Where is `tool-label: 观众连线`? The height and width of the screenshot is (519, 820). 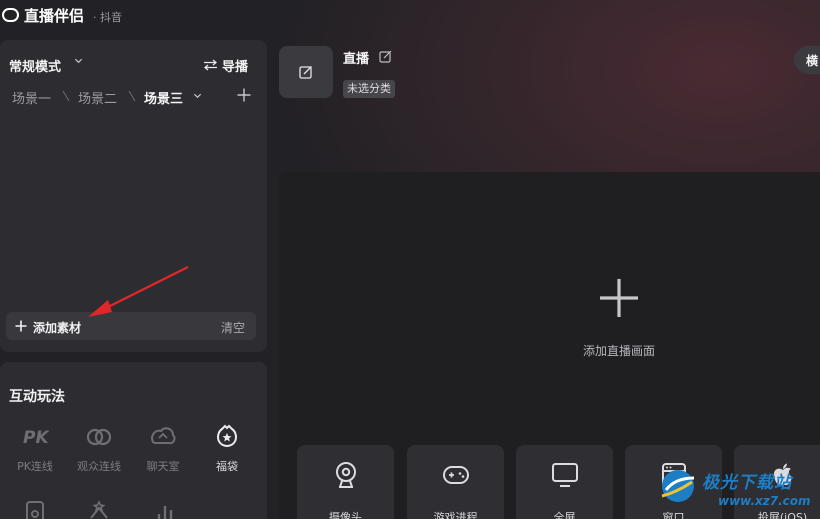
tool-label: 观众连线 is located at coordinates (99, 466).